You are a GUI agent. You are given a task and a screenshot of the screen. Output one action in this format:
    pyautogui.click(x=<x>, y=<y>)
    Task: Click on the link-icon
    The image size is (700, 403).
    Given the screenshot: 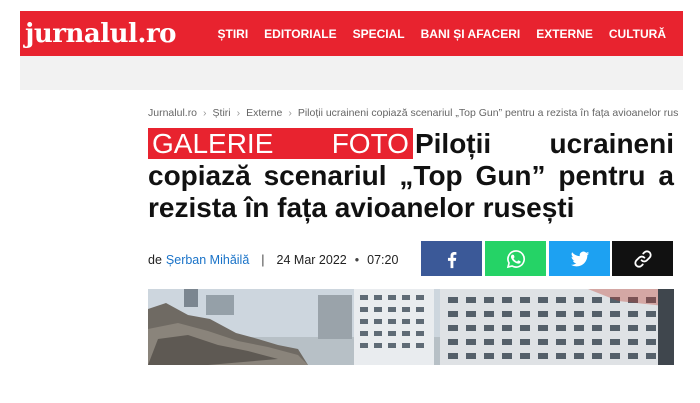 What is the action you would take?
    pyautogui.click(x=642, y=258)
    